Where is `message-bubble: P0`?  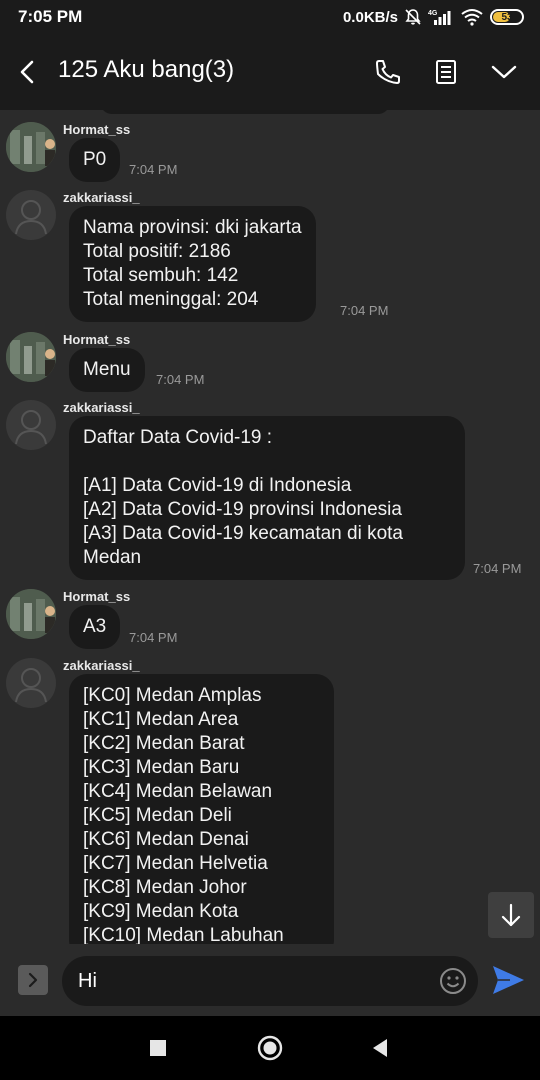 message-bubble: P0 is located at coordinates (95, 160).